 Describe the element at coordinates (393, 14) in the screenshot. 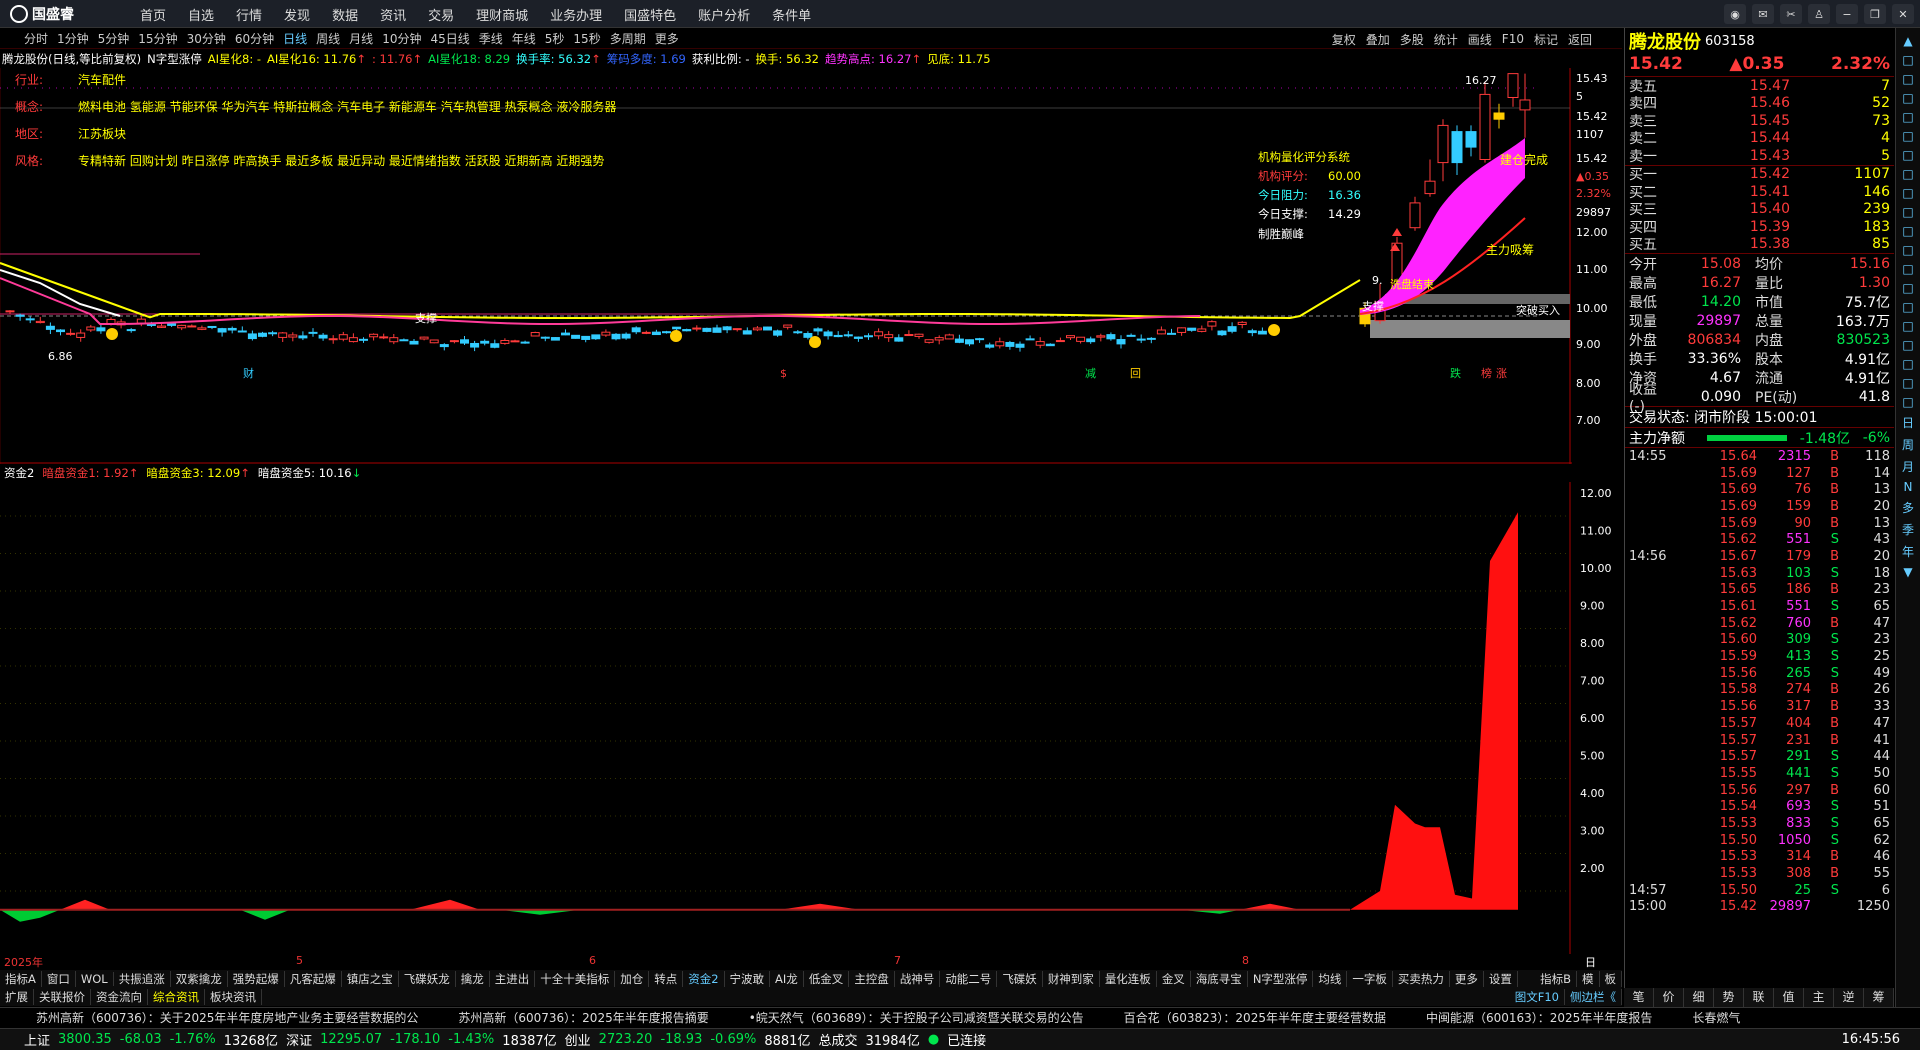

I see `menu-item: 资讯` at that location.